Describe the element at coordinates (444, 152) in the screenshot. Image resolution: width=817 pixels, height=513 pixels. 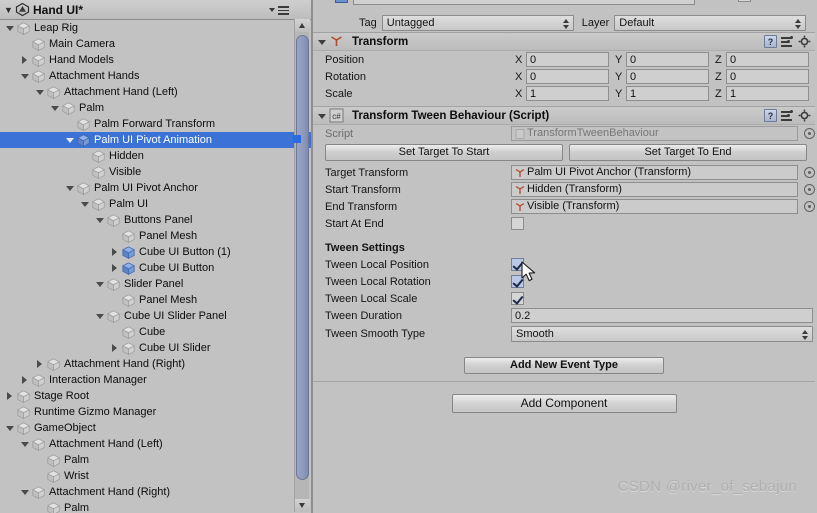
I see `set-target-to-start-button: Set Target To Start` at that location.